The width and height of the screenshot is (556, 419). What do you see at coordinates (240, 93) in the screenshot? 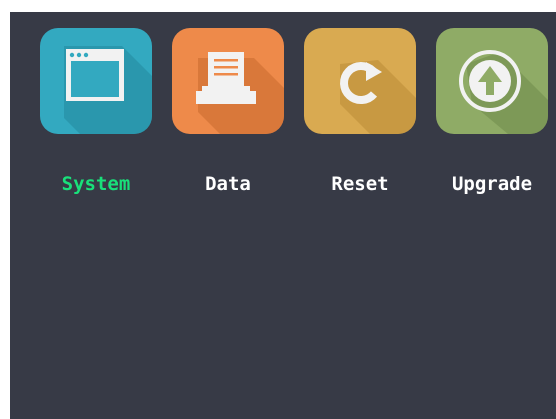
I see `data-tray-icon` at bounding box center [240, 93].